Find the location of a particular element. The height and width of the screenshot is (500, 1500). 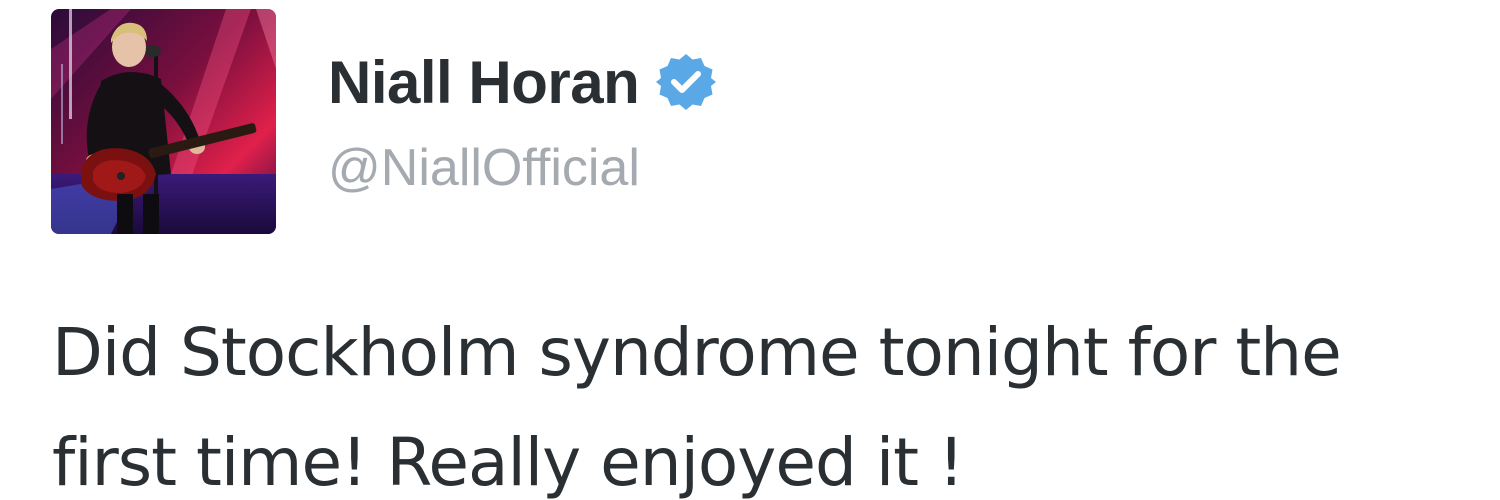

avatar is located at coordinates (163, 121).